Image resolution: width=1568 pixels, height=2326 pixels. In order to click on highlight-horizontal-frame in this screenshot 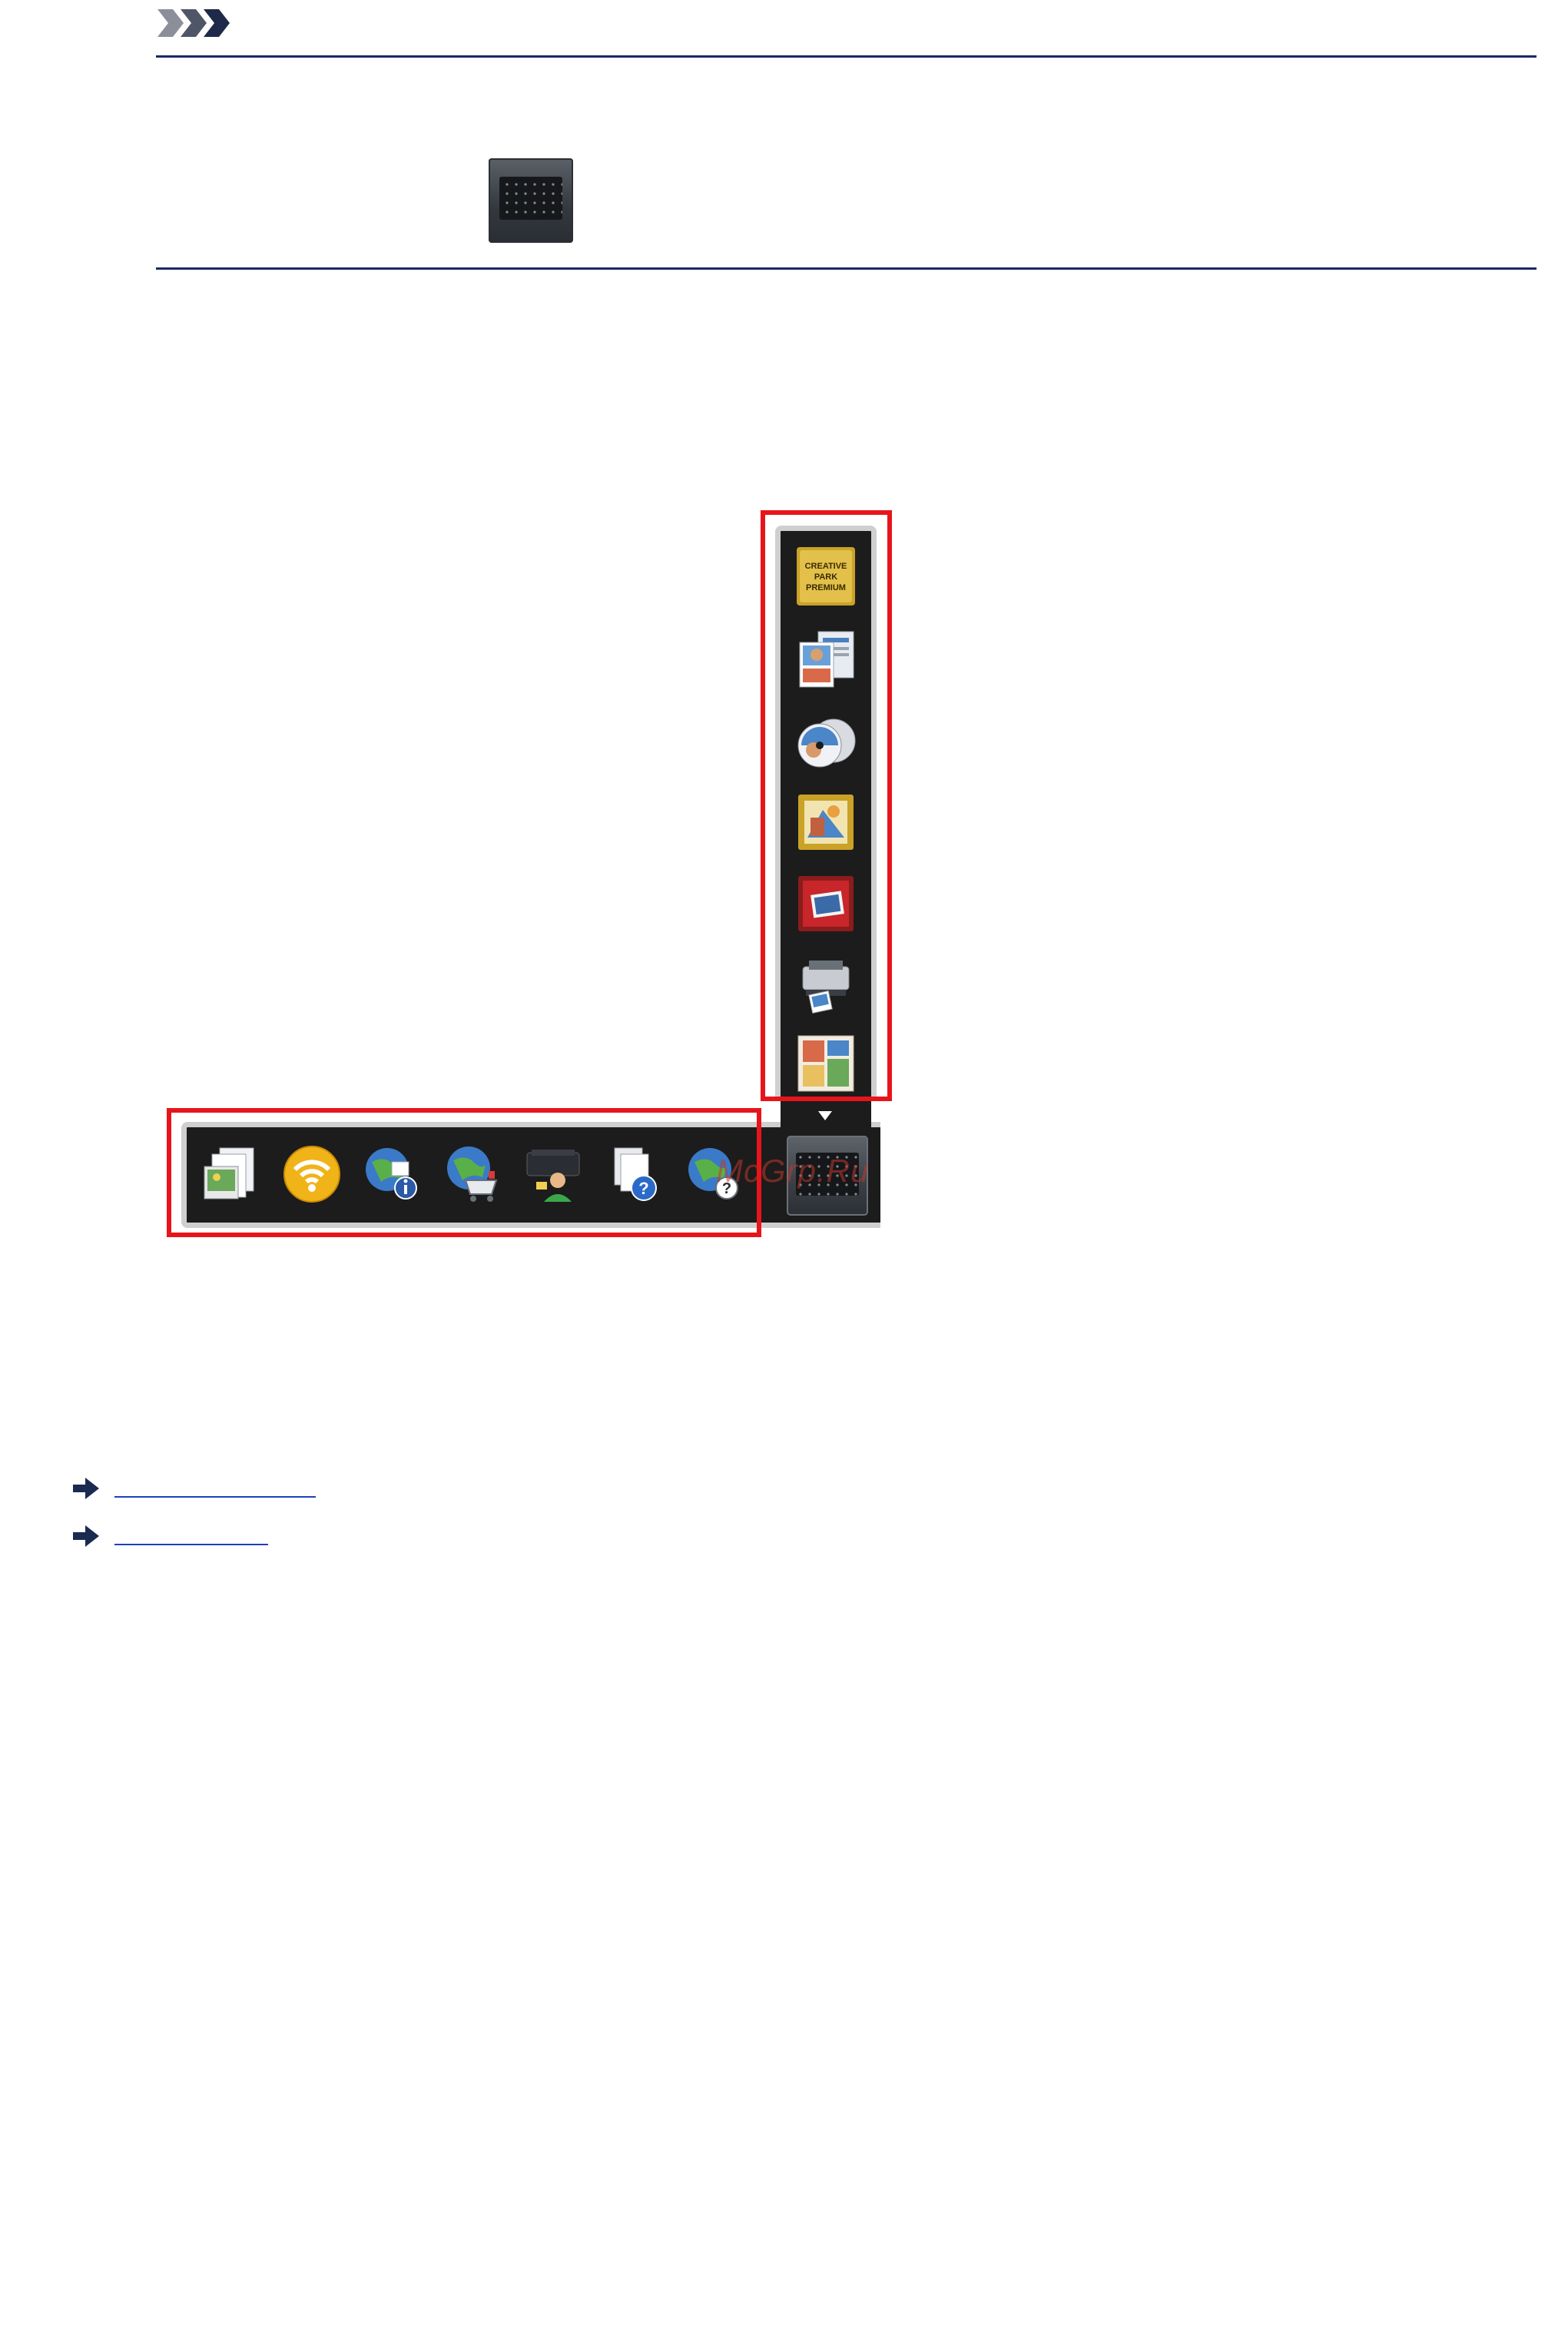, I will do `click(464, 1172)`.